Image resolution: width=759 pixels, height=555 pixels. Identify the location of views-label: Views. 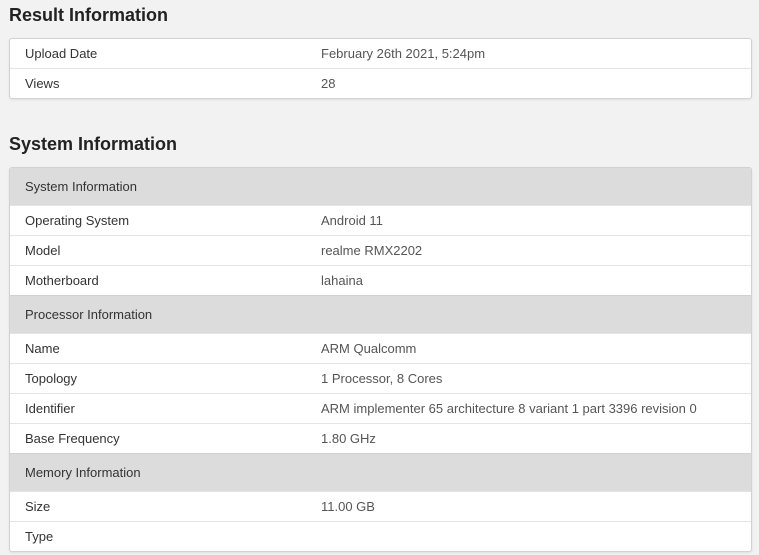
(42, 83).